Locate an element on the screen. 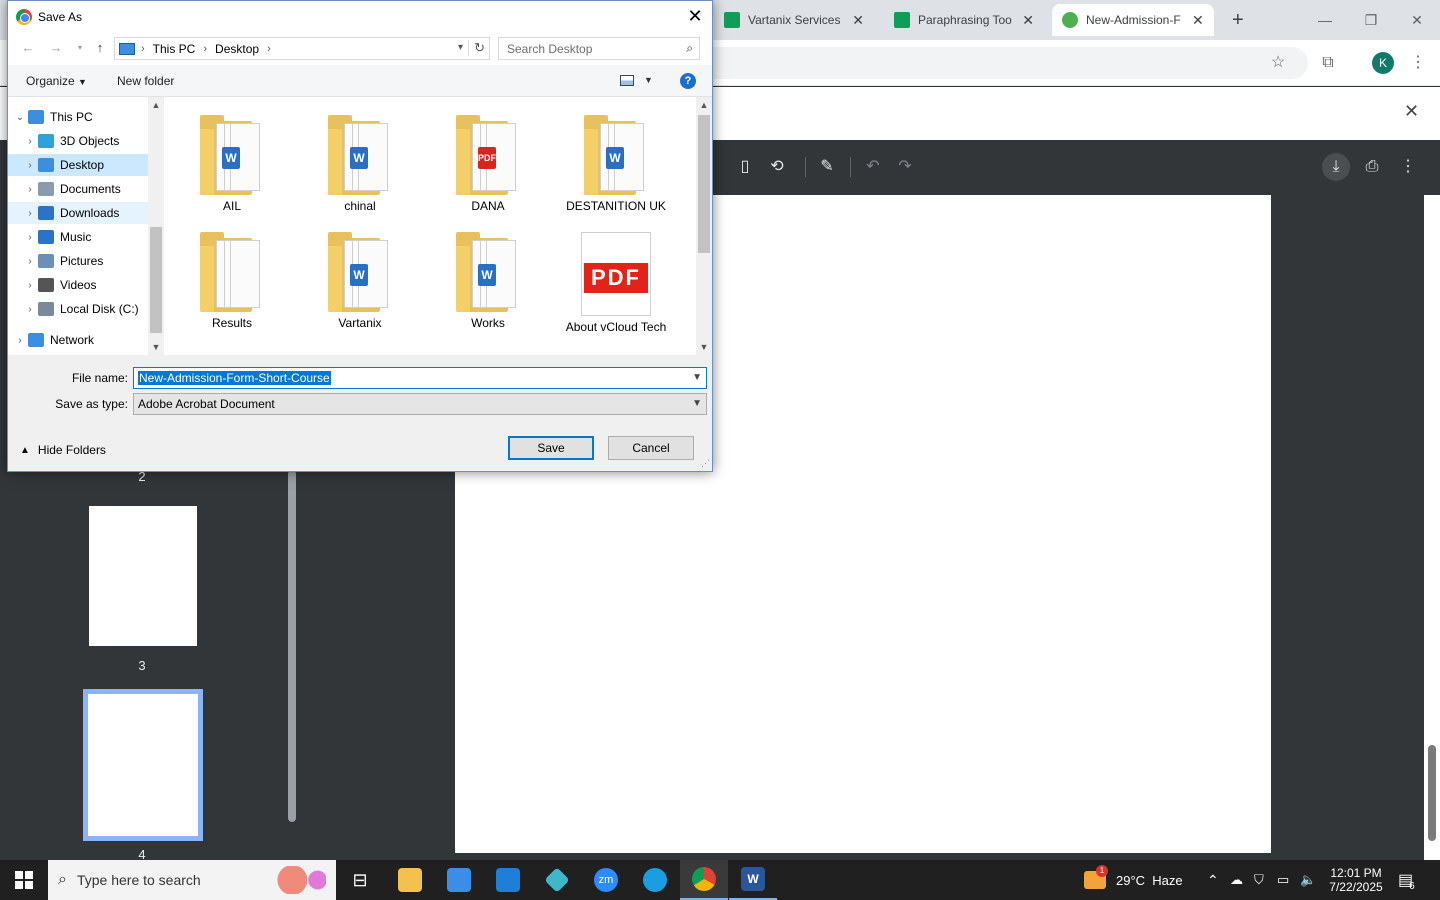 This screenshot has height=900, width=1440. breadcrumb-this-pc: This PC is located at coordinates (174, 49).